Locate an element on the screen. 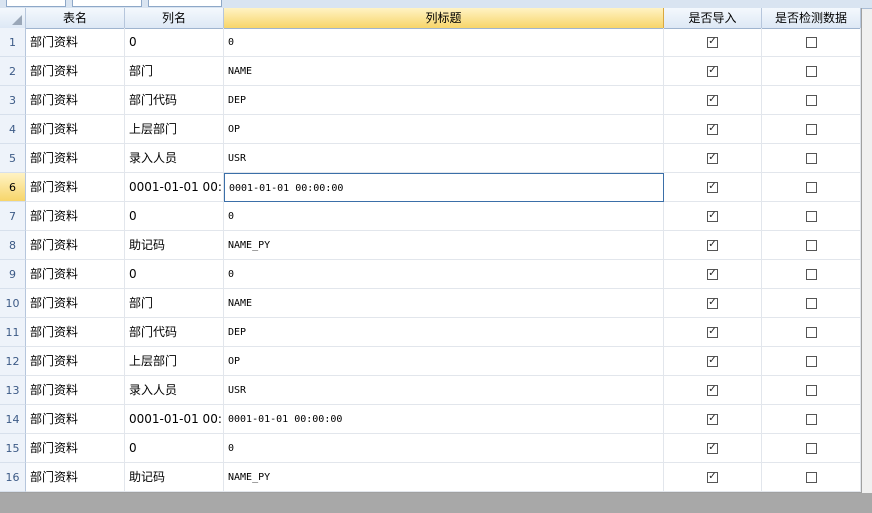 The image size is (872, 513). table-row: 6 部门资料 0001-01-01 00: 0001-01-01 00:00:00 ✓ is located at coordinates (430, 187).